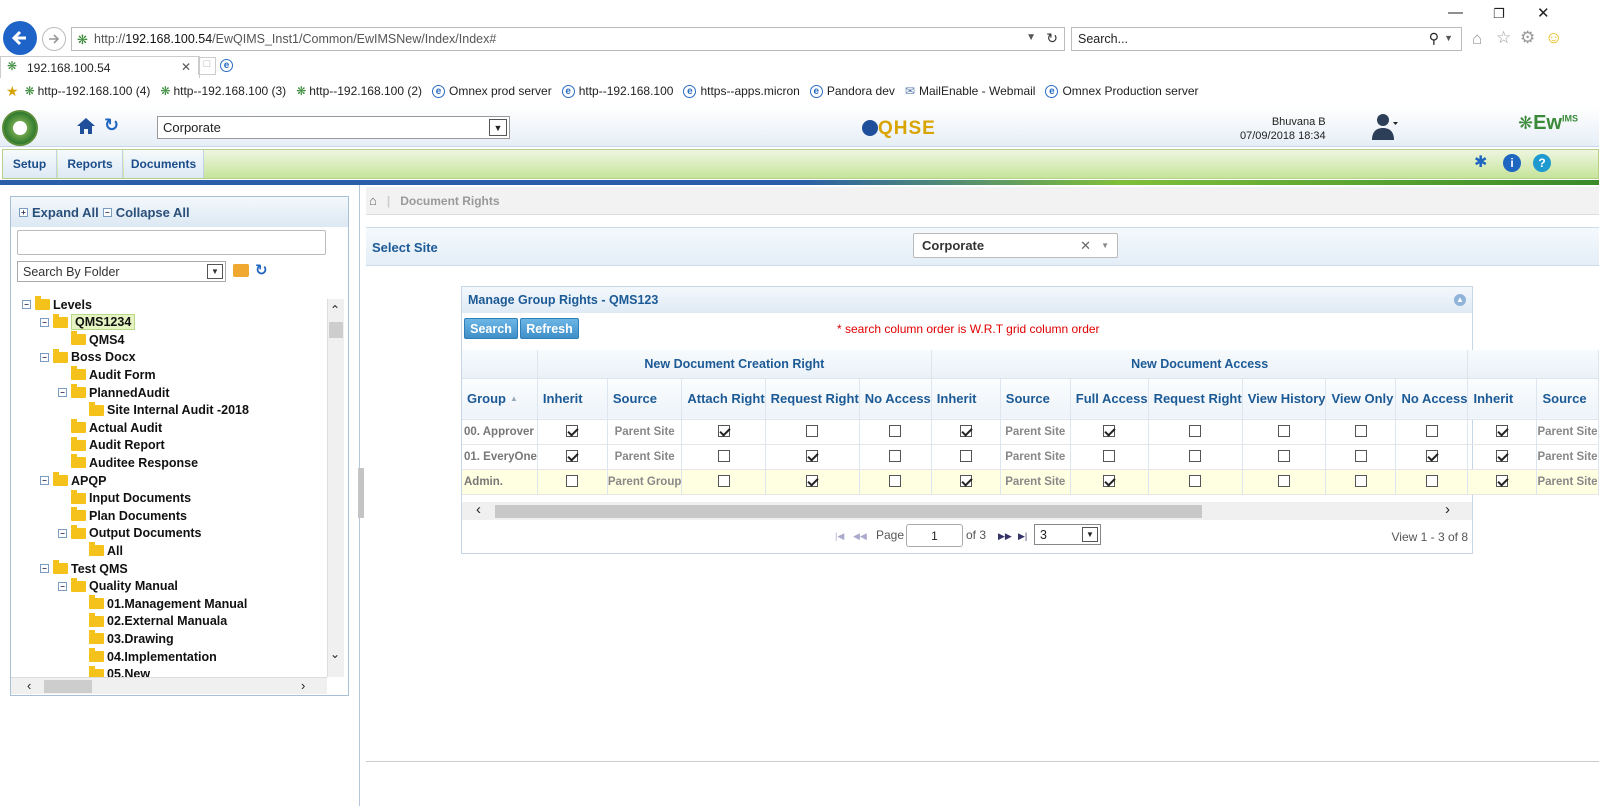  What do you see at coordinates (1030, 482) in the screenshot?
I see `table-row: Admin. Parent Group Parent Site Parent Site` at bounding box center [1030, 482].